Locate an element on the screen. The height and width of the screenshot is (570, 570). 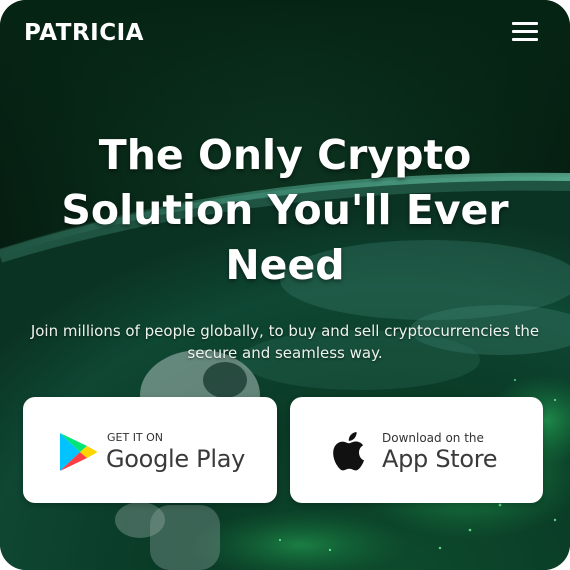
app-store-button: Download on the App Store is located at coordinates (416, 450).